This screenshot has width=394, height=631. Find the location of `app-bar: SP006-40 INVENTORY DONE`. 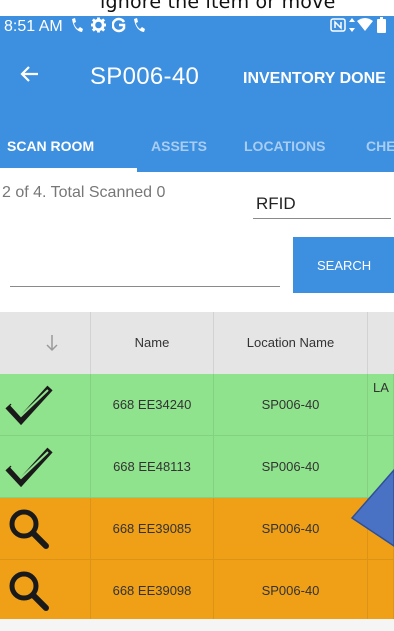

app-bar: SP006-40 INVENTORY DONE is located at coordinates (197, 79).